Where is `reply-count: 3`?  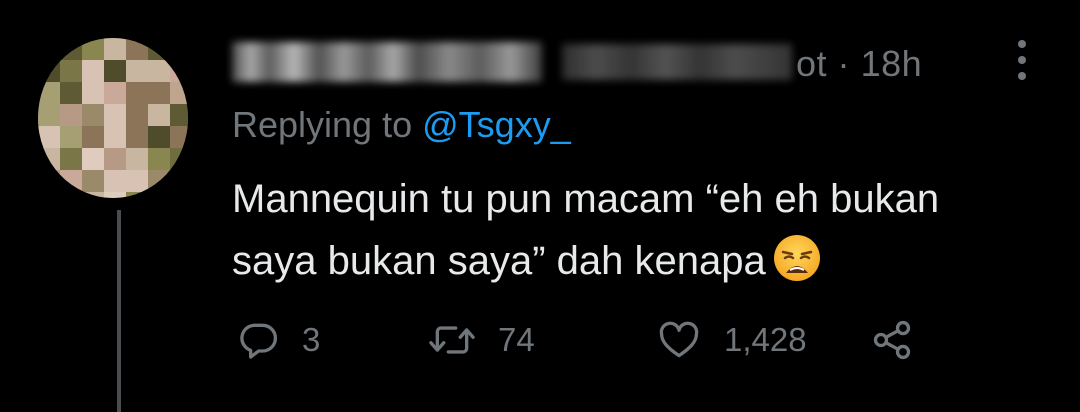
reply-count: 3 is located at coordinates (311, 339).